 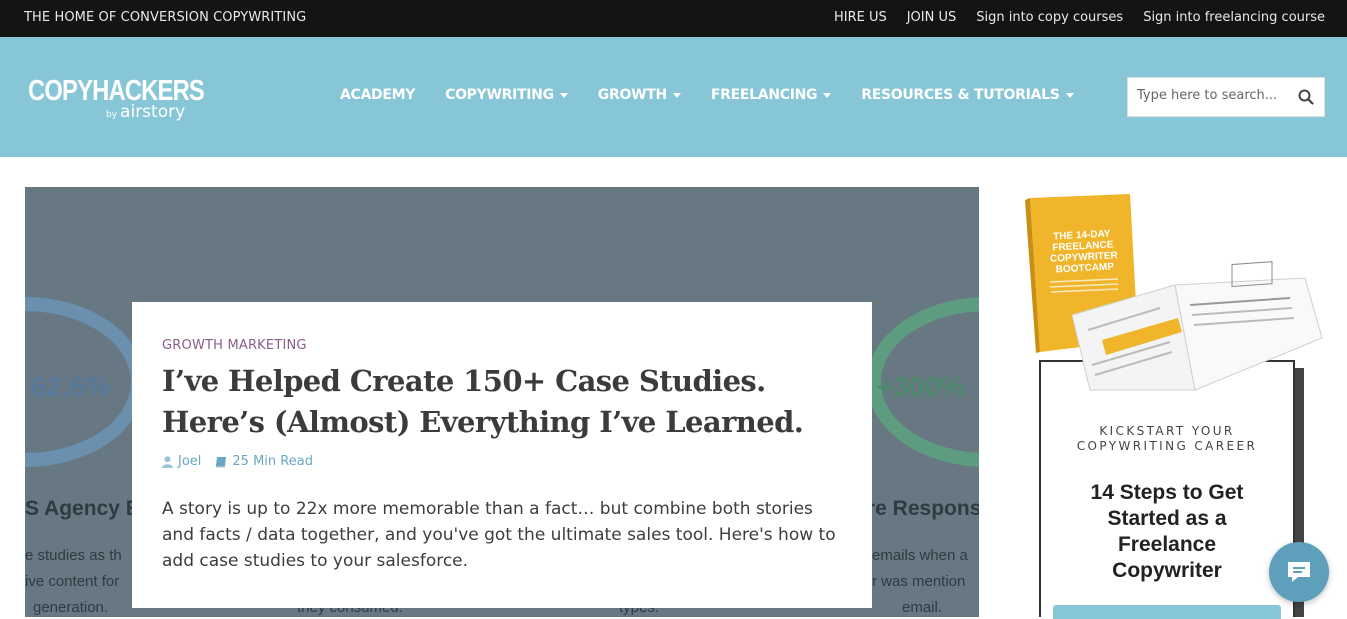 I want to click on stat-left: 62.6%, so click(x=71, y=386).